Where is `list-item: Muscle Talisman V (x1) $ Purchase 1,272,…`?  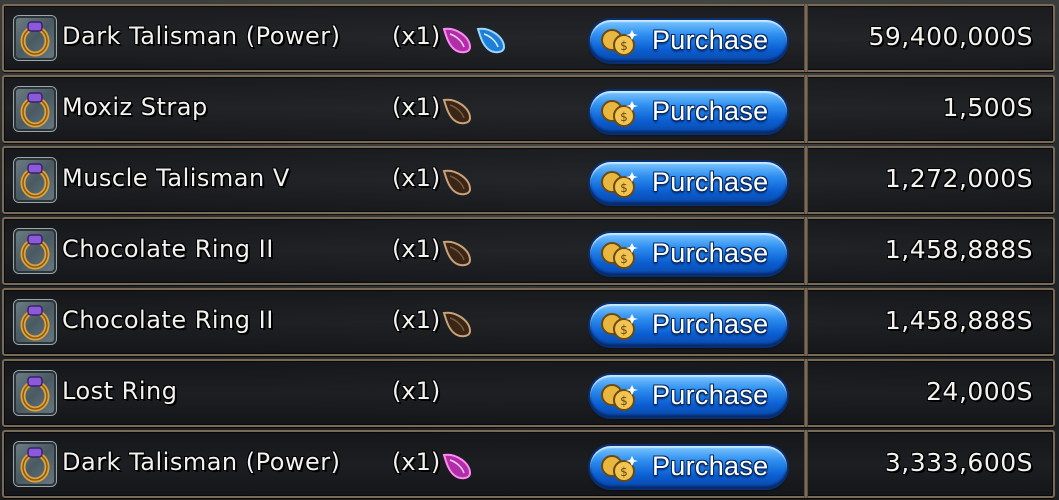
list-item: Muscle Talisman V (x1) $ Purchase 1,272,… is located at coordinates (528, 180).